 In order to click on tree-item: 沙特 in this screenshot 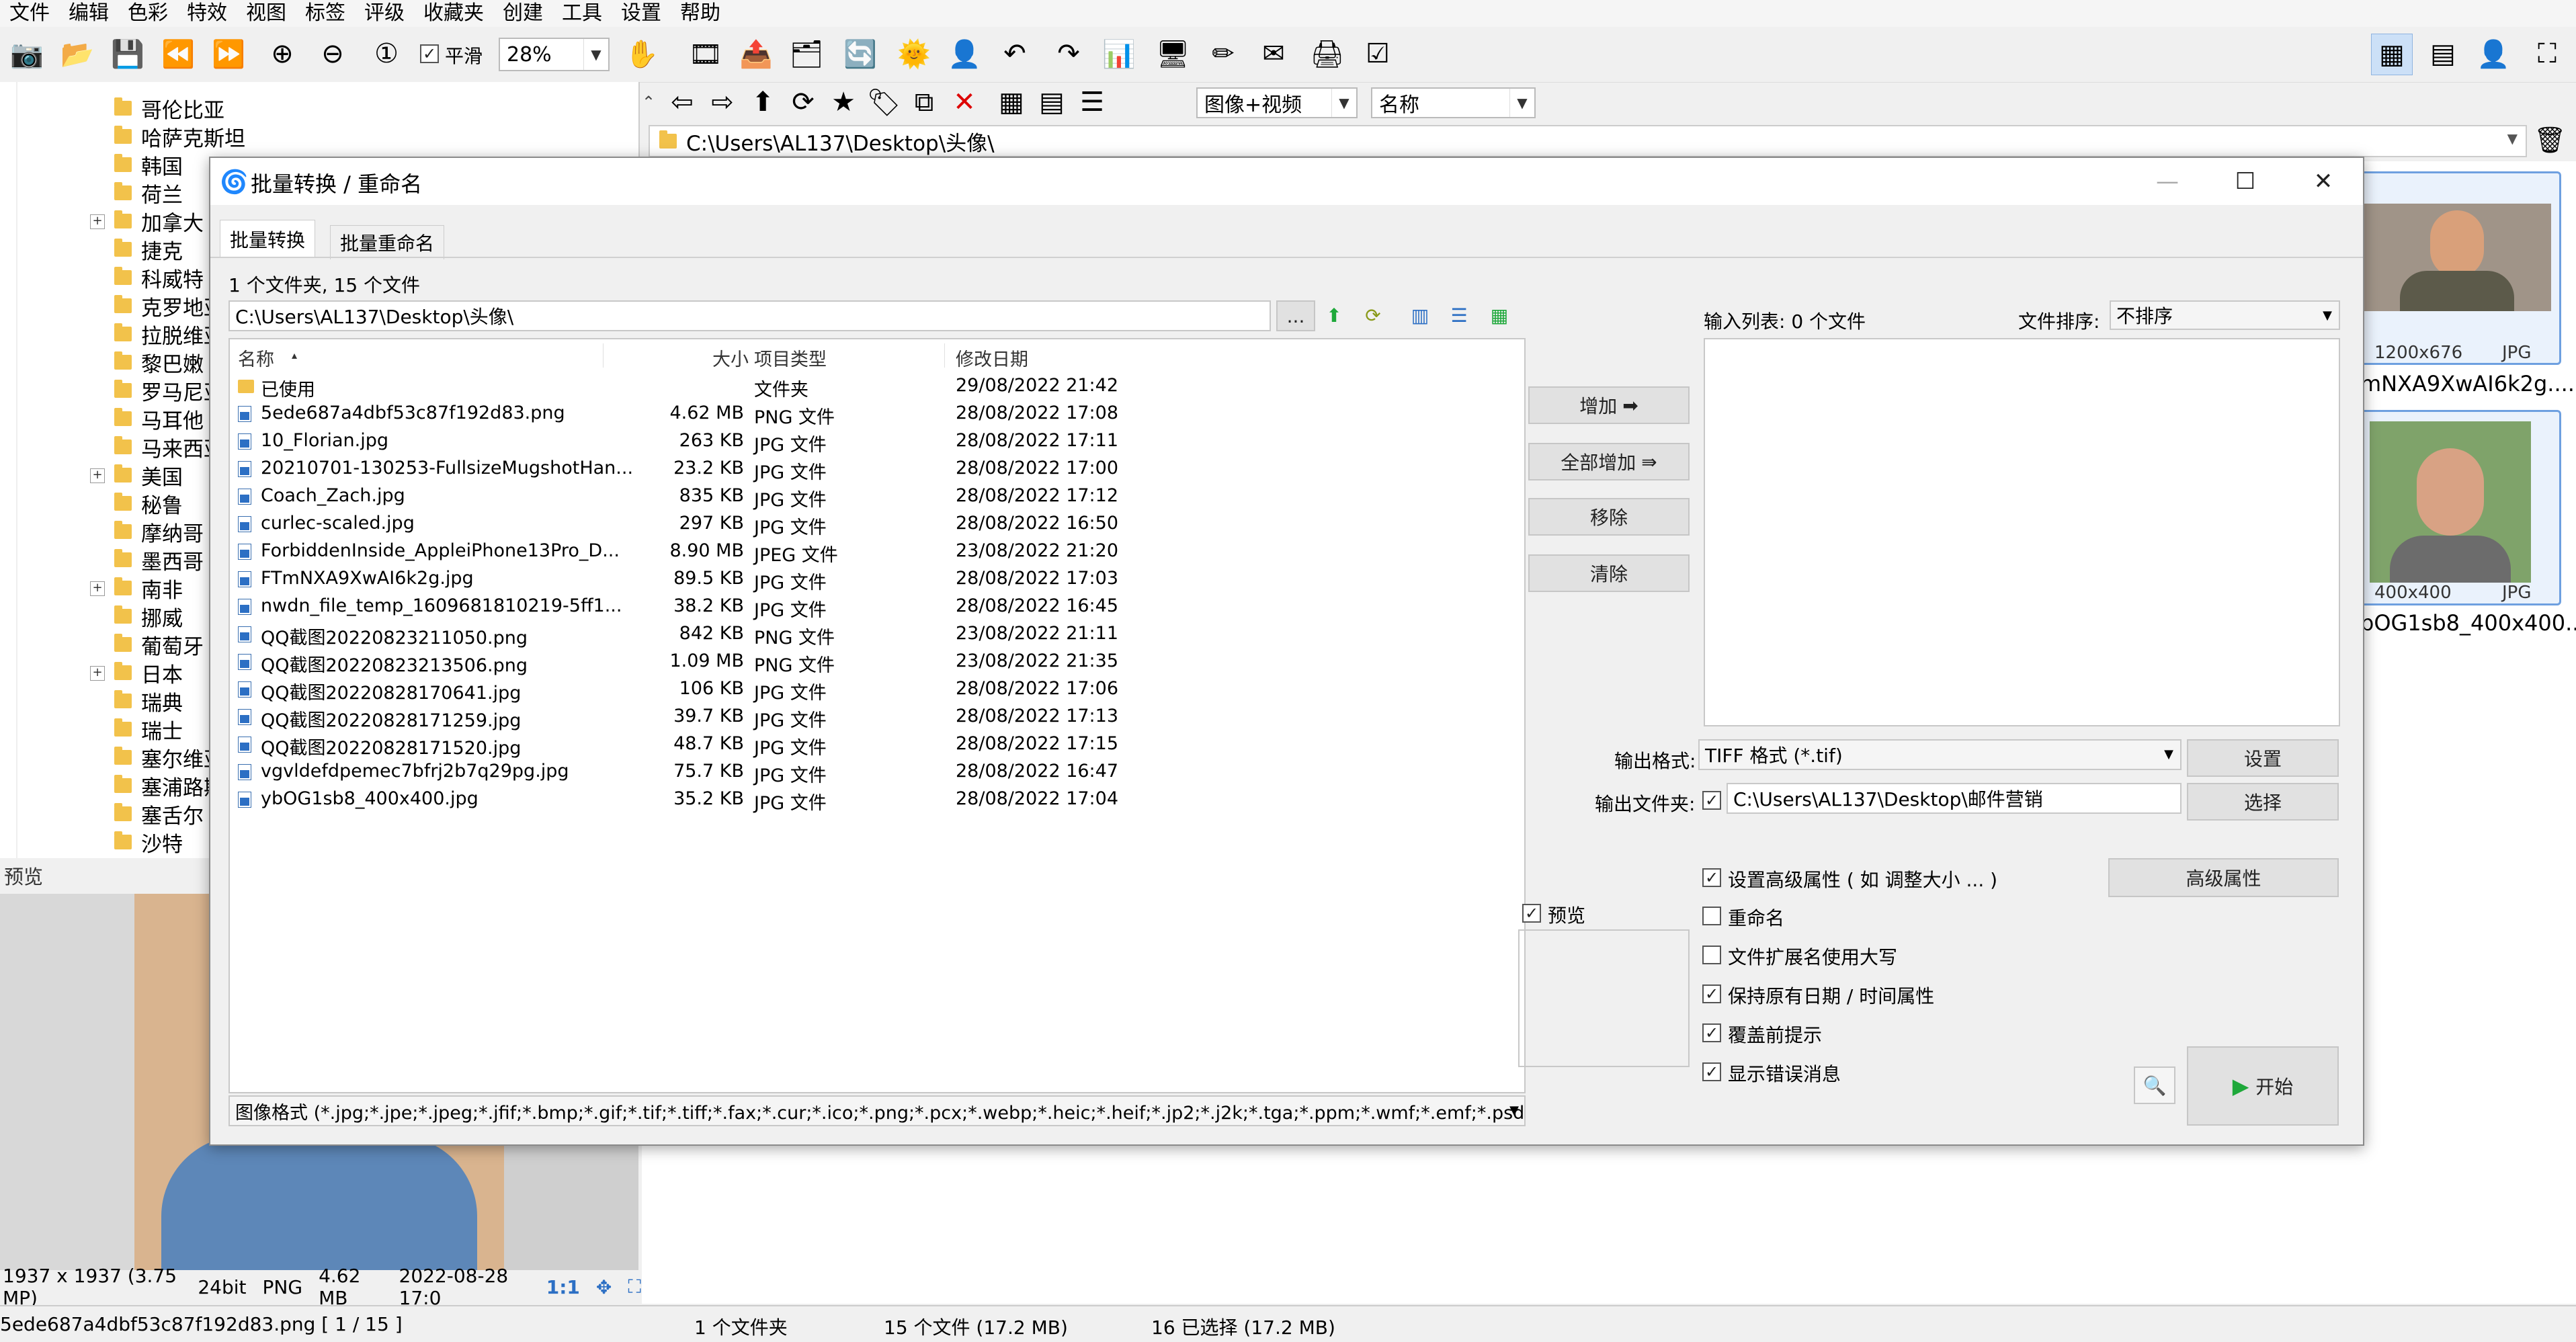, I will do `click(148, 843)`.